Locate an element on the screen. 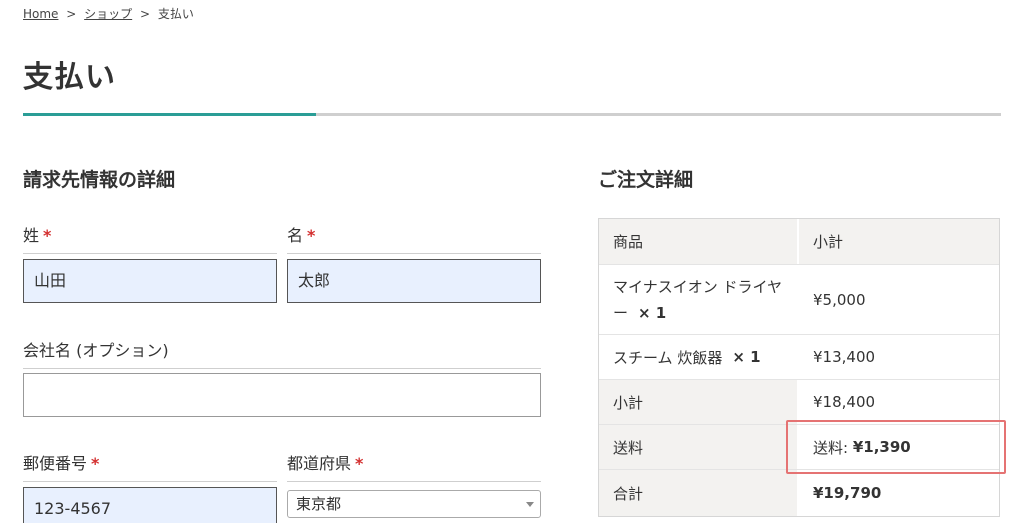 The height and width of the screenshot is (523, 1018). postcode-input: 123-4567 is located at coordinates (150, 505).